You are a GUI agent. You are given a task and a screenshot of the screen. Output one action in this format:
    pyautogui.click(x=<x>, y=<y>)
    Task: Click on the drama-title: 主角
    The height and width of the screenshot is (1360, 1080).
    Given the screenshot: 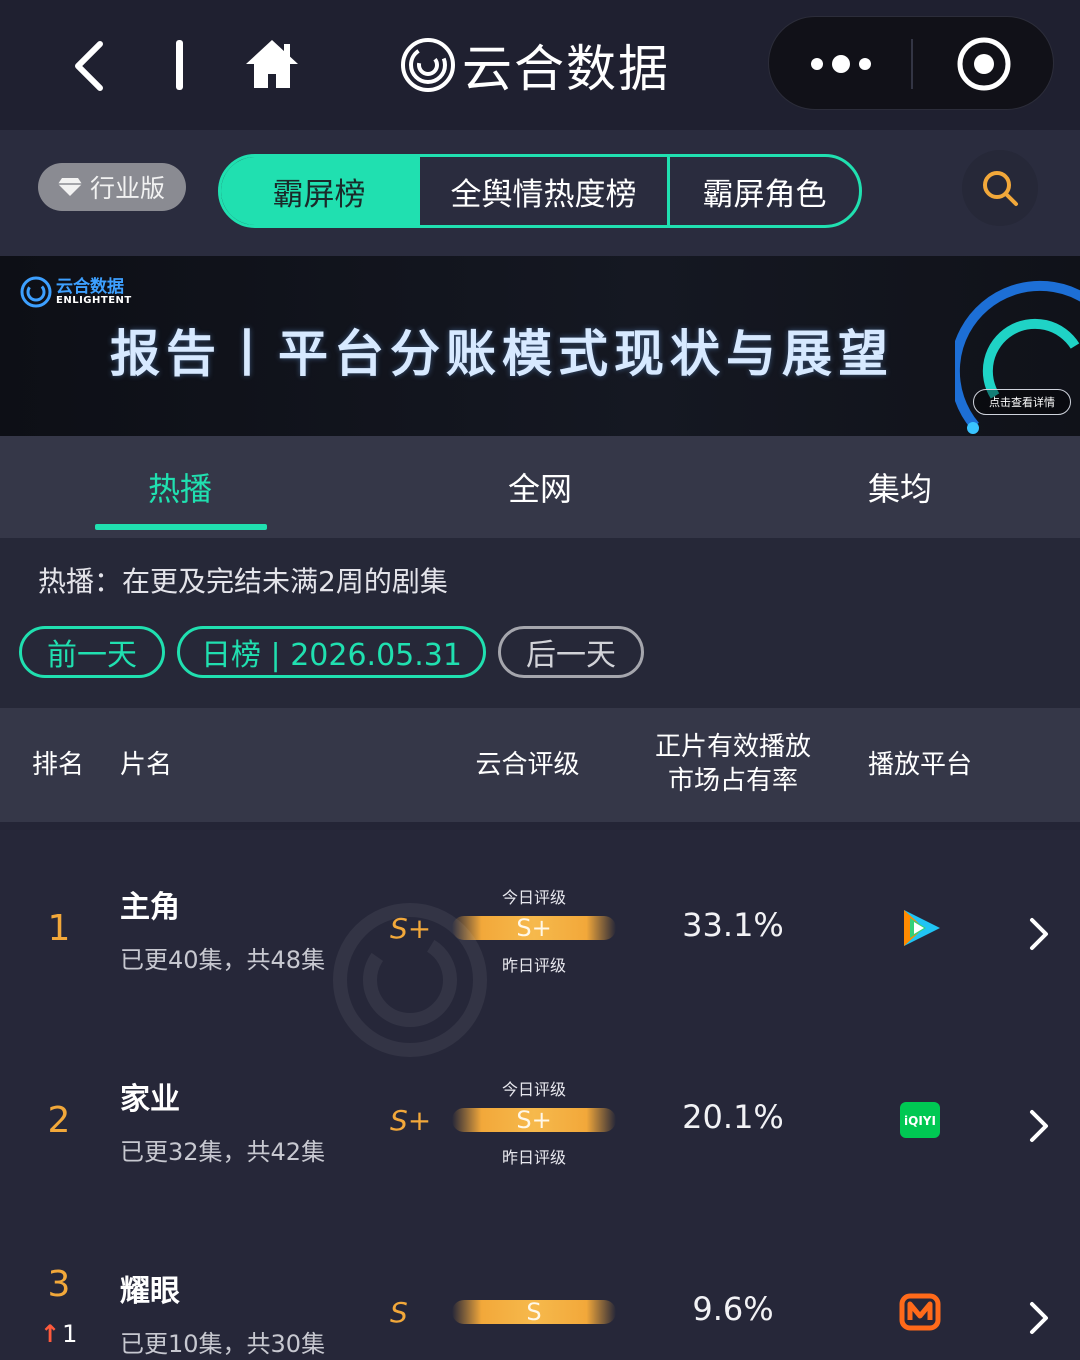 What is the action you would take?
    pyautogui.click(x=150, y=907)
    